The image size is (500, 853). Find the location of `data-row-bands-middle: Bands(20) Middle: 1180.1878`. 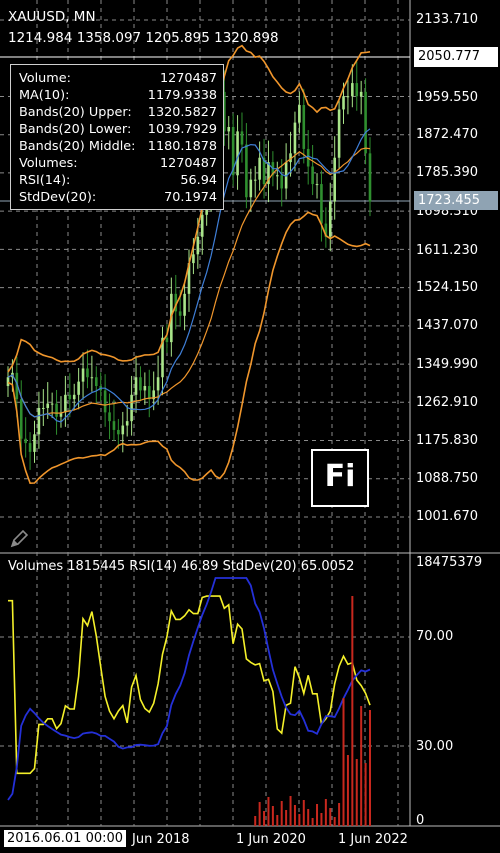

data-row-bands-middle: Bands(20) Middle: 1180.1878 is located at coordinates (118, 147).